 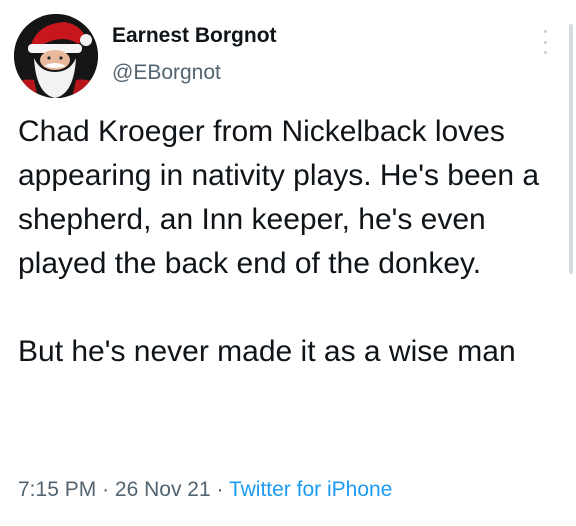 I want to click on tweet-time: 7:15 PM, so click(x=57, y=489).